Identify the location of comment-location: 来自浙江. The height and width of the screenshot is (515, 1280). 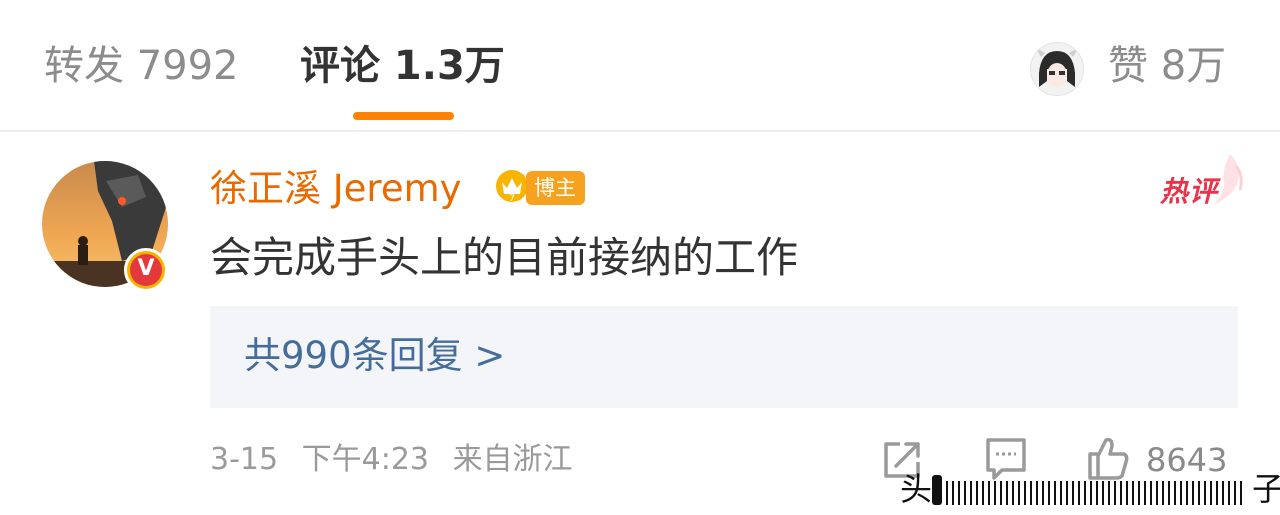
(512, 459).